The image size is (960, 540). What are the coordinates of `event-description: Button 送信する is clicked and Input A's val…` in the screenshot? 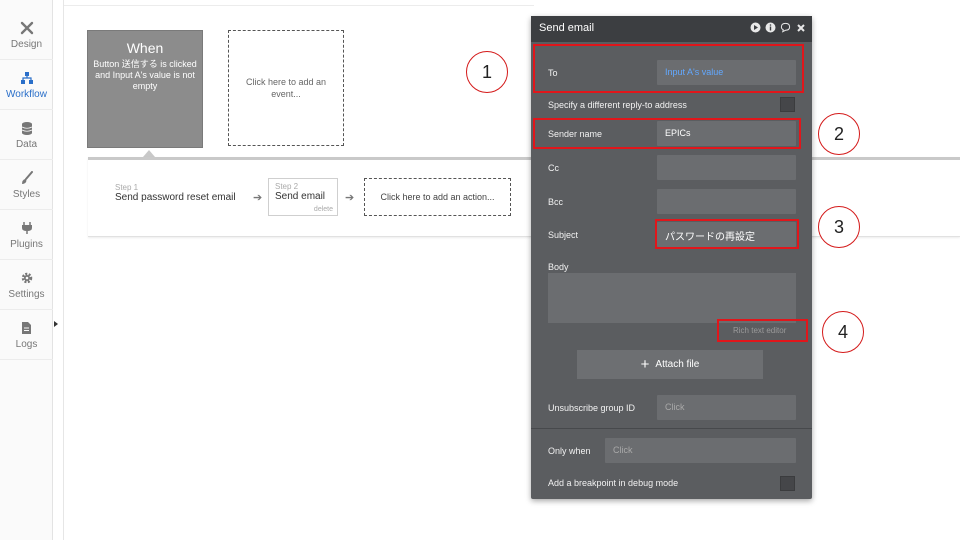 It's located at (145, 75).